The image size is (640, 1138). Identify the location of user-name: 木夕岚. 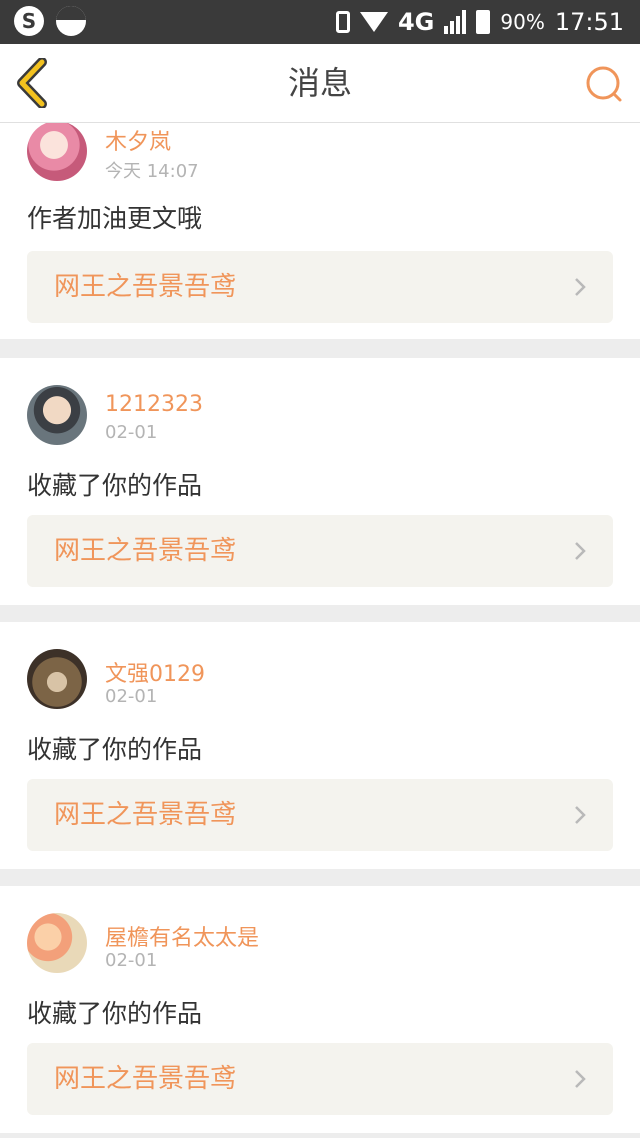
(138, 140).